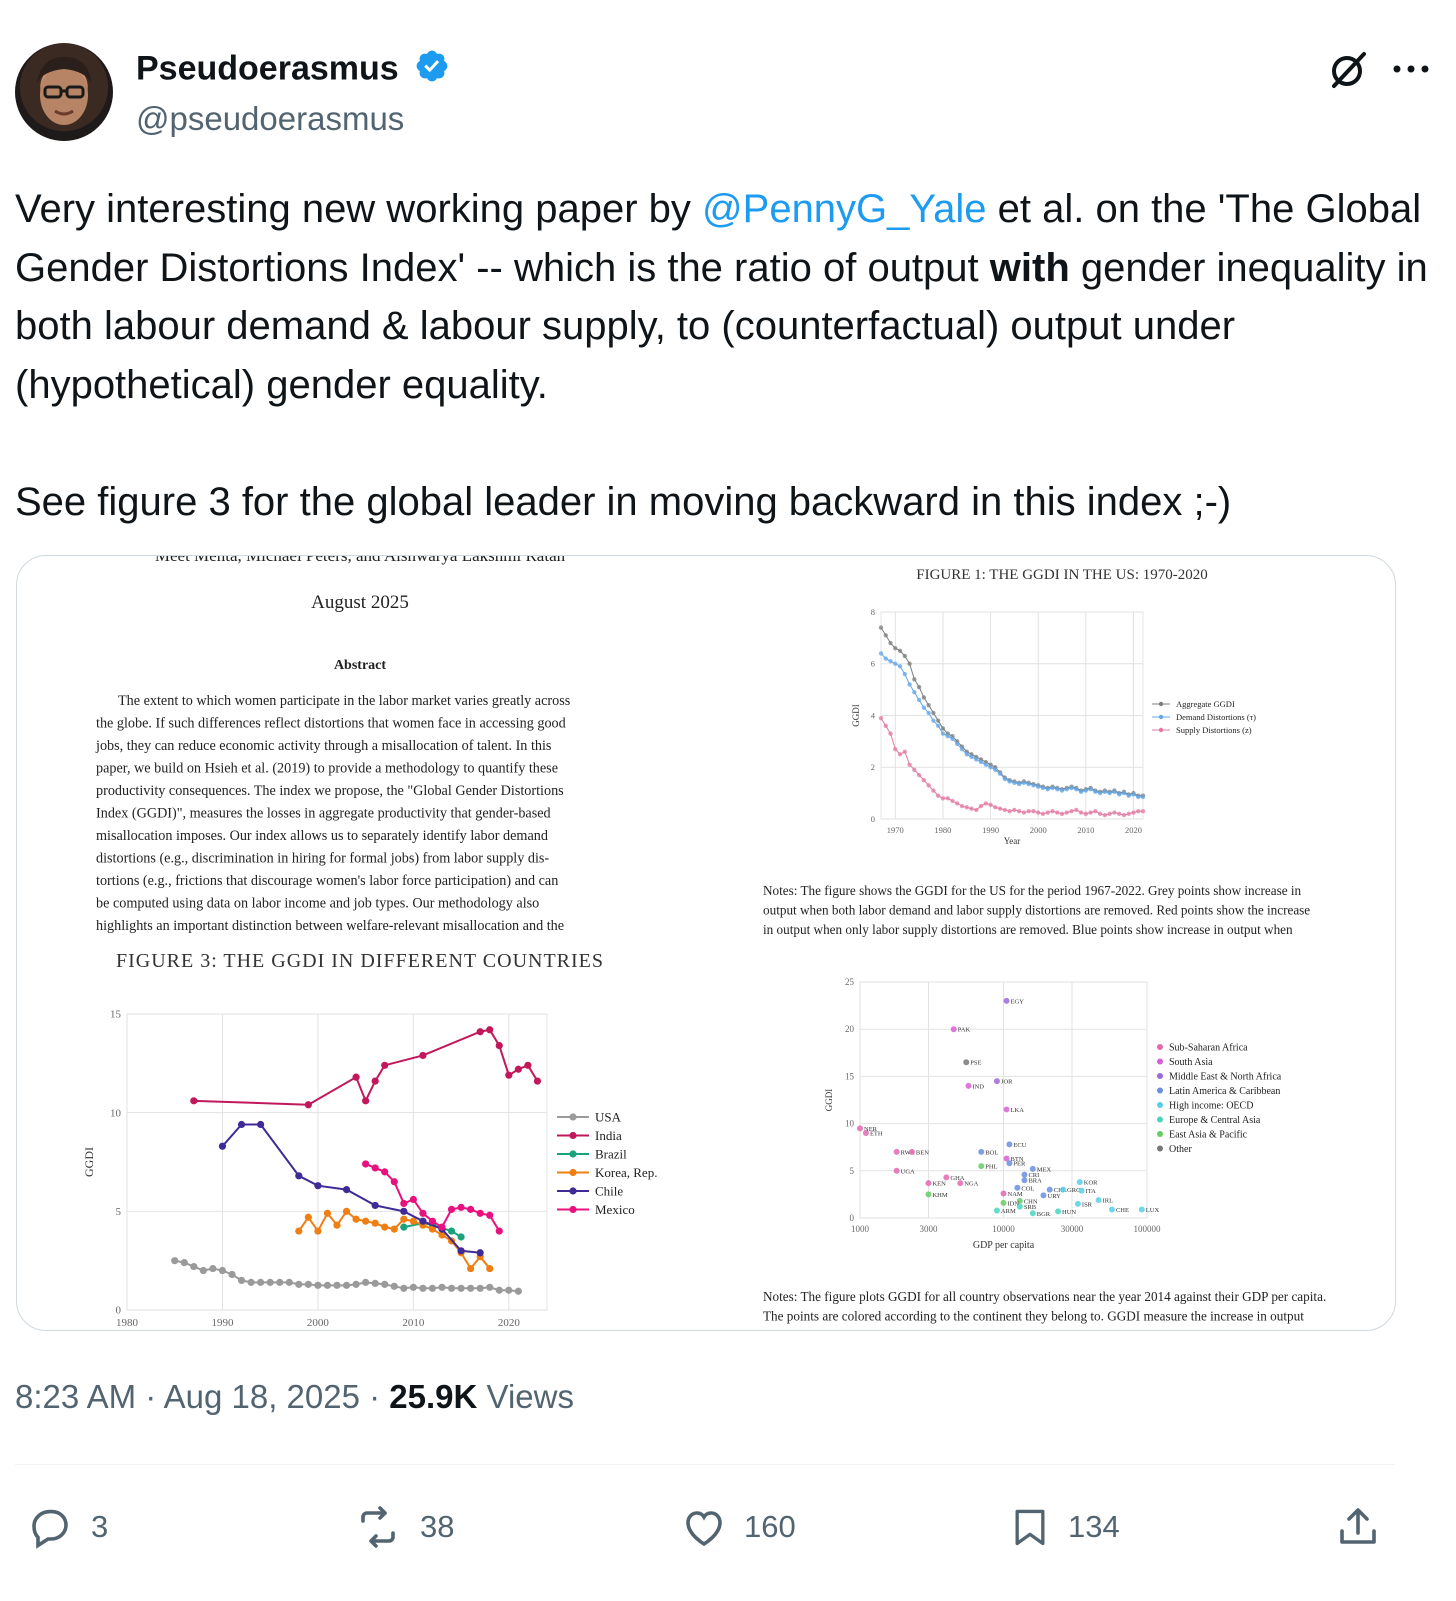  I want to click on point-label: KOR, so click(1091, 1183).